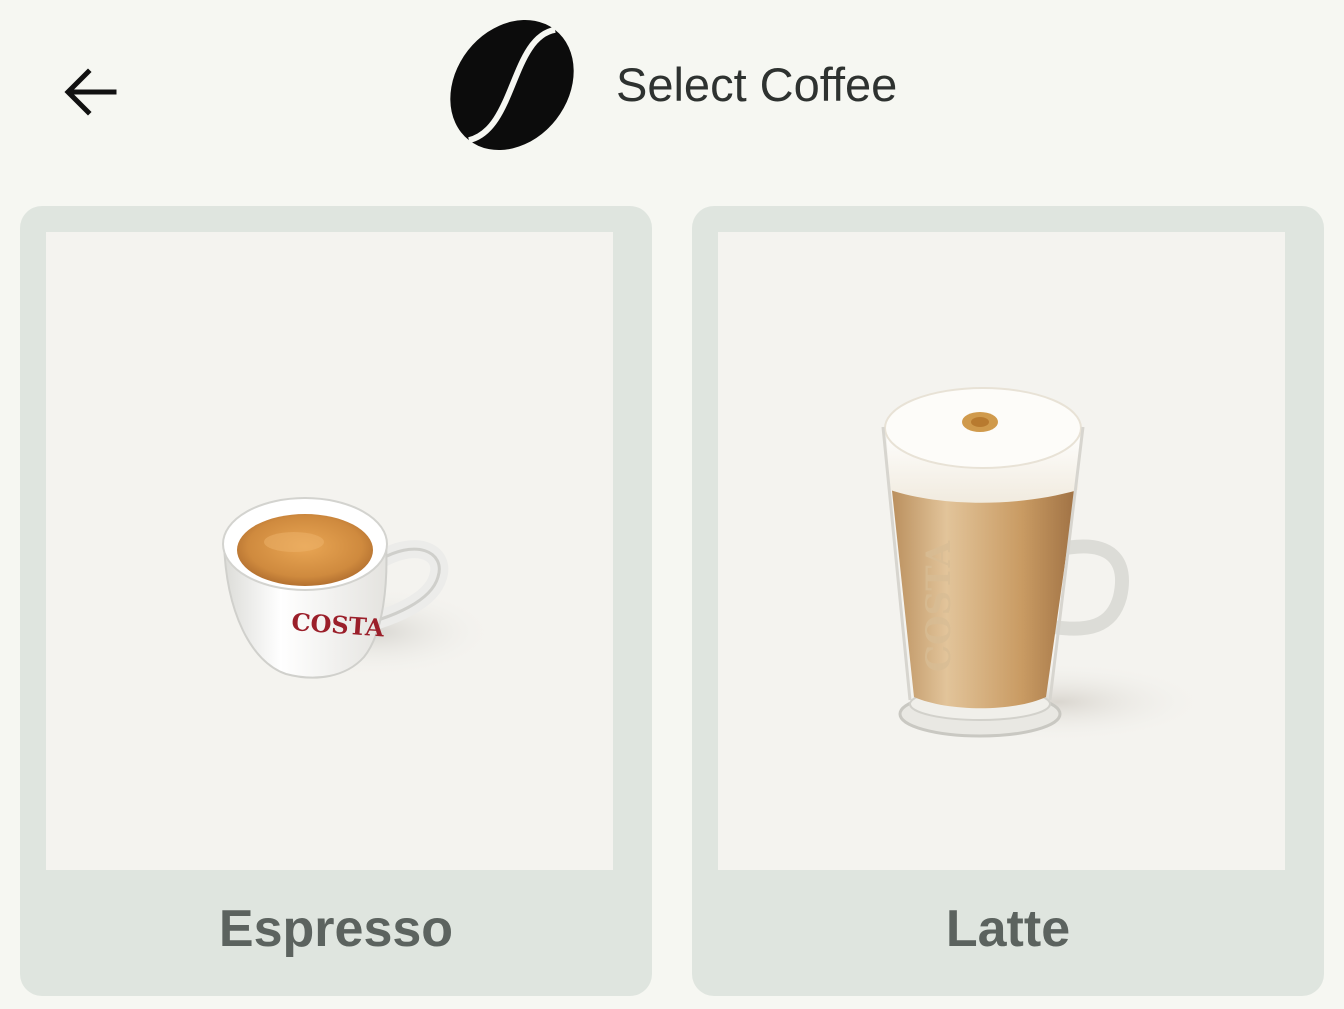  I want to click on coffee-name-latte: Latte, so click(1008, 929).